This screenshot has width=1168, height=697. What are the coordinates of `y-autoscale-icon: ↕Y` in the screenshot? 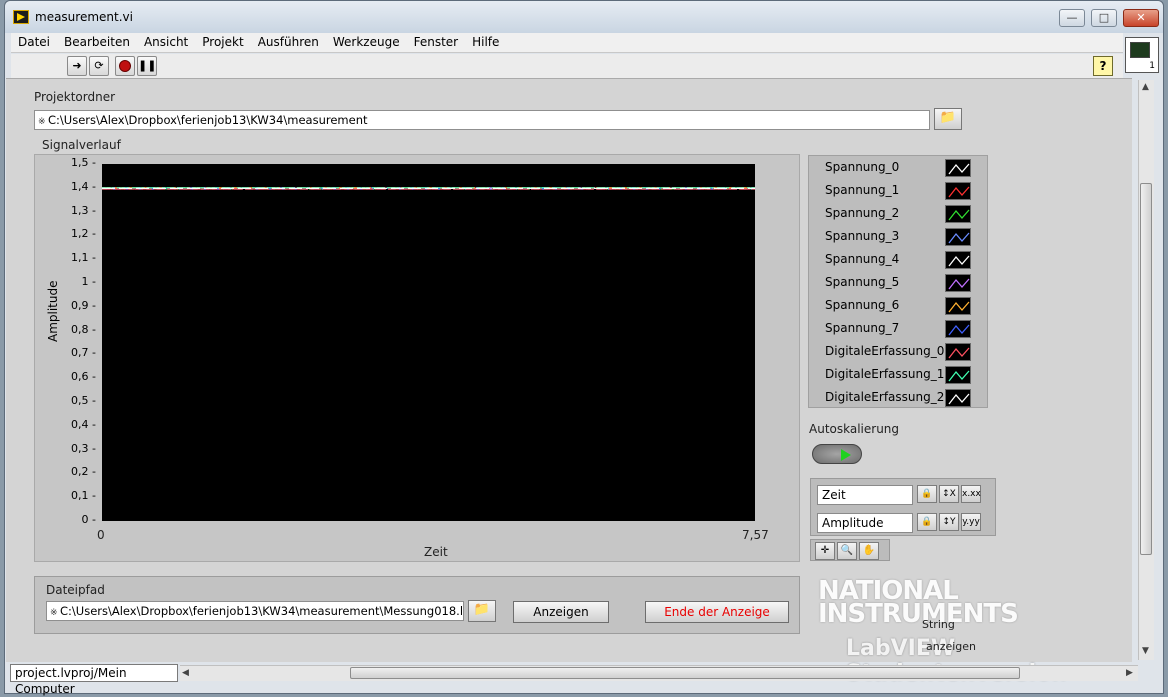 It's located at (949, 522).